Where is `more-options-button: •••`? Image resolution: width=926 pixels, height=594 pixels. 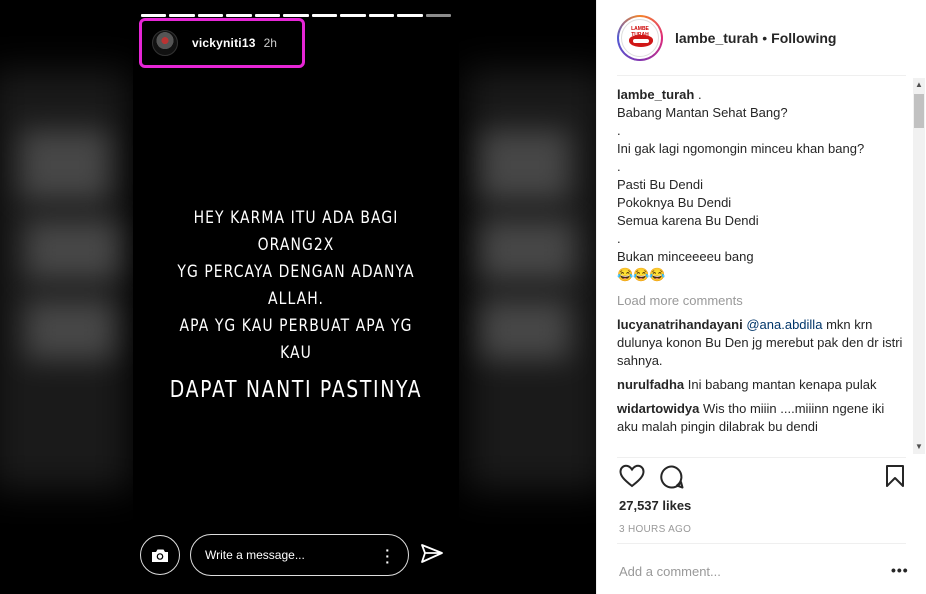 more-options-button: ••• is located at coordinates (900, 570).